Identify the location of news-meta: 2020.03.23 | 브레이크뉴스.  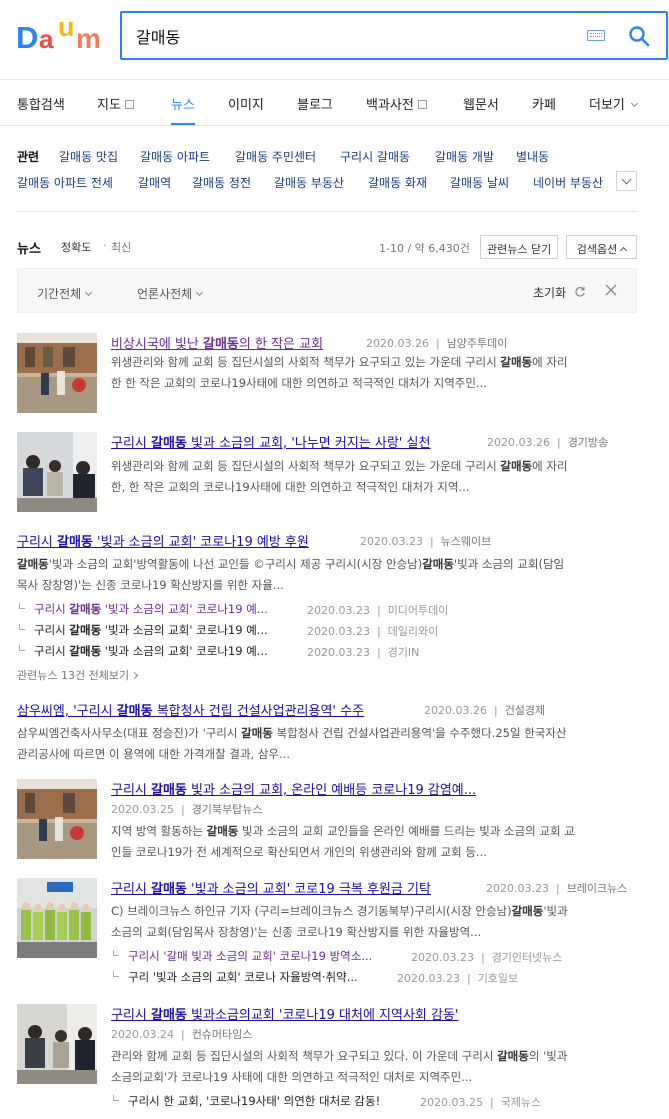
(557, 888).